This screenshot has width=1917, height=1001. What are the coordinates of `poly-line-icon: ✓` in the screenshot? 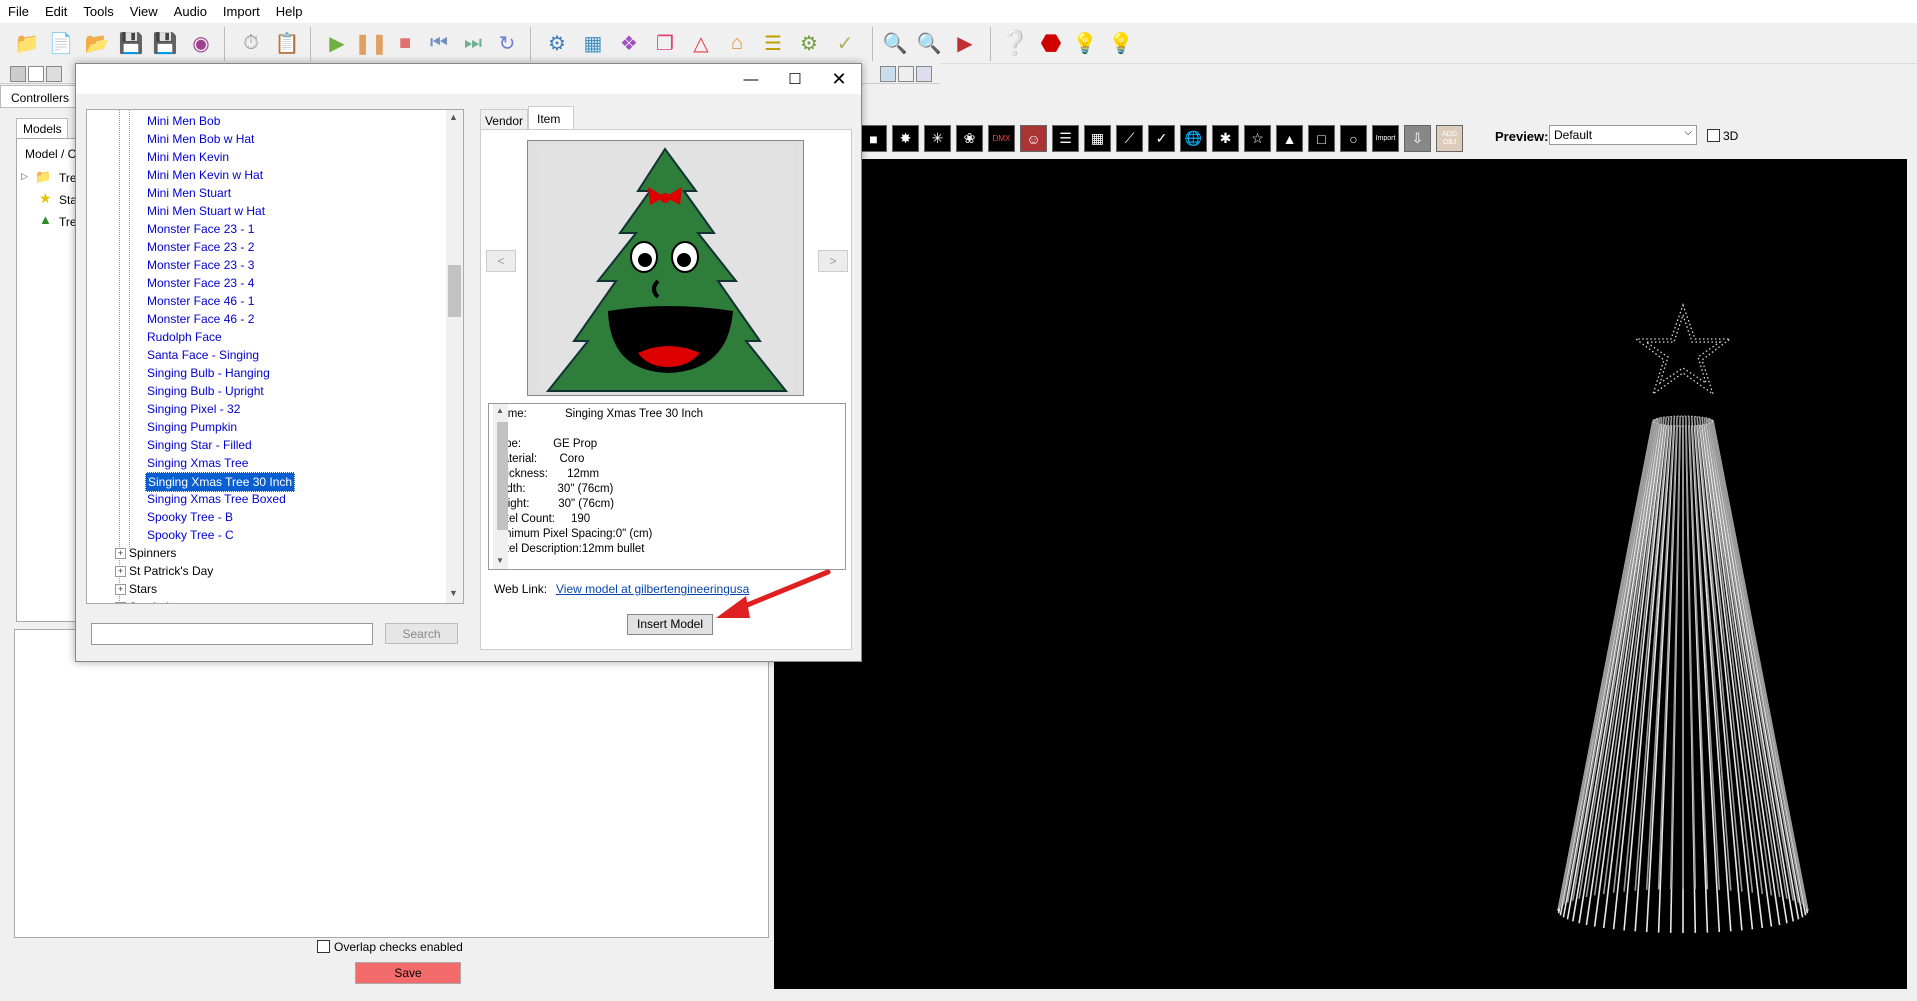 It's located at (1161, 138).